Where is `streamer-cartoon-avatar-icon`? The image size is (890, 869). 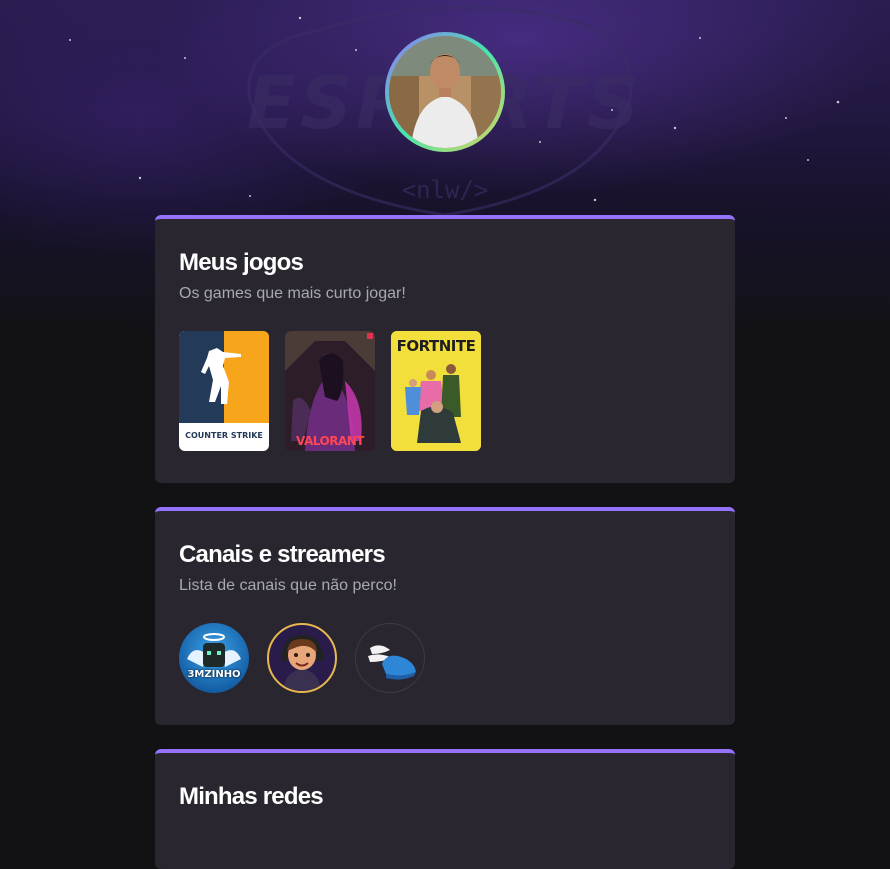 streamer-cartoon-avatar-icon is located at coordinates (302, 658).